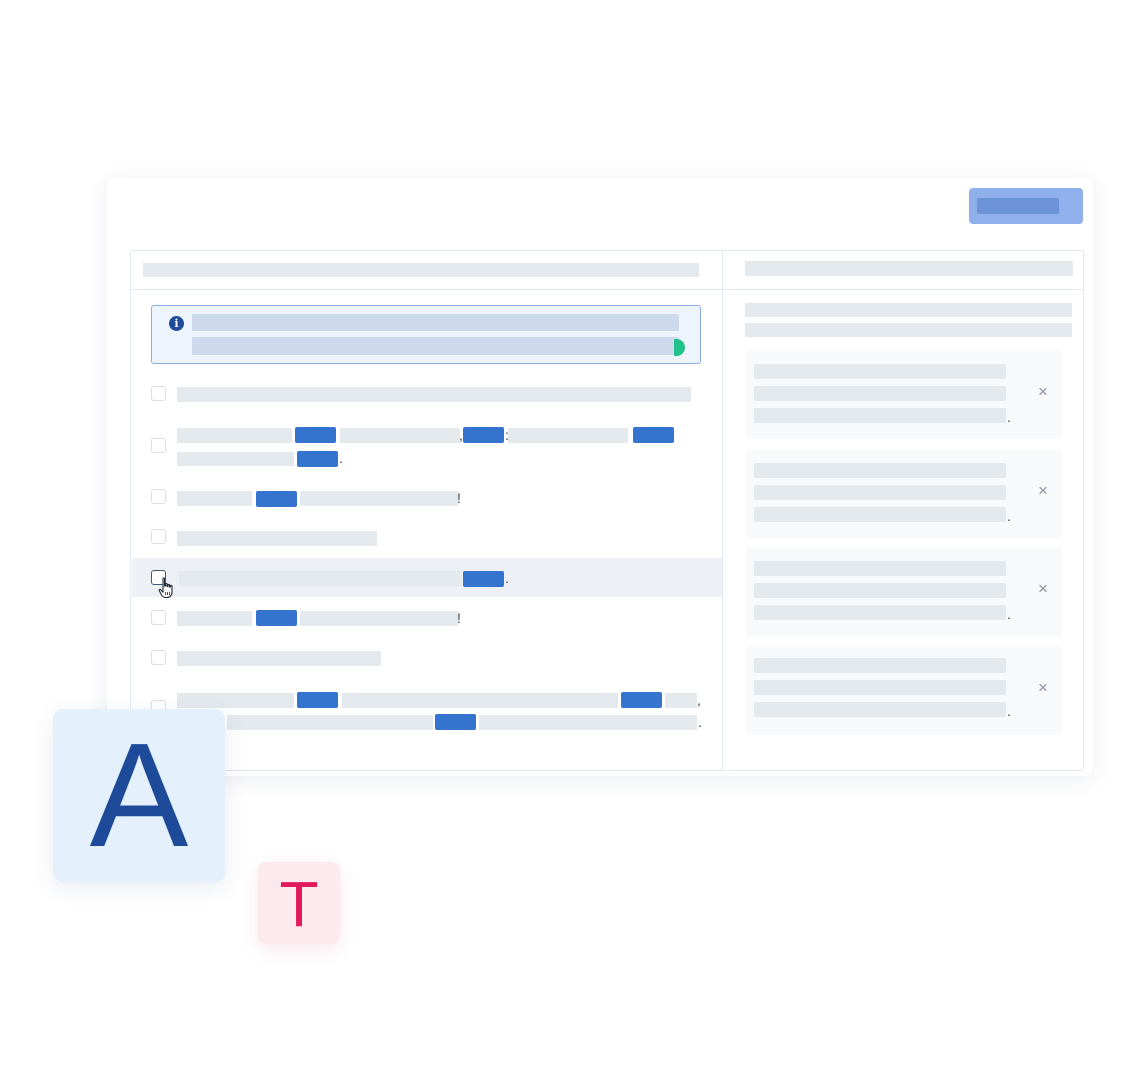  Describe the element at coordinates (607, 289) in the screenshot. I see `header-divider` at that location.